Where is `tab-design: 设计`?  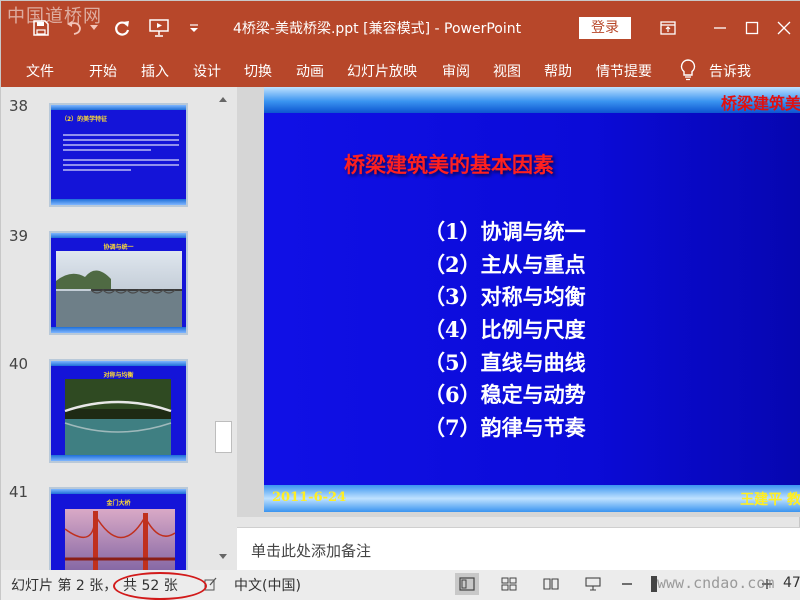 tab-design: 设计 is located at coordinates (207, 71).